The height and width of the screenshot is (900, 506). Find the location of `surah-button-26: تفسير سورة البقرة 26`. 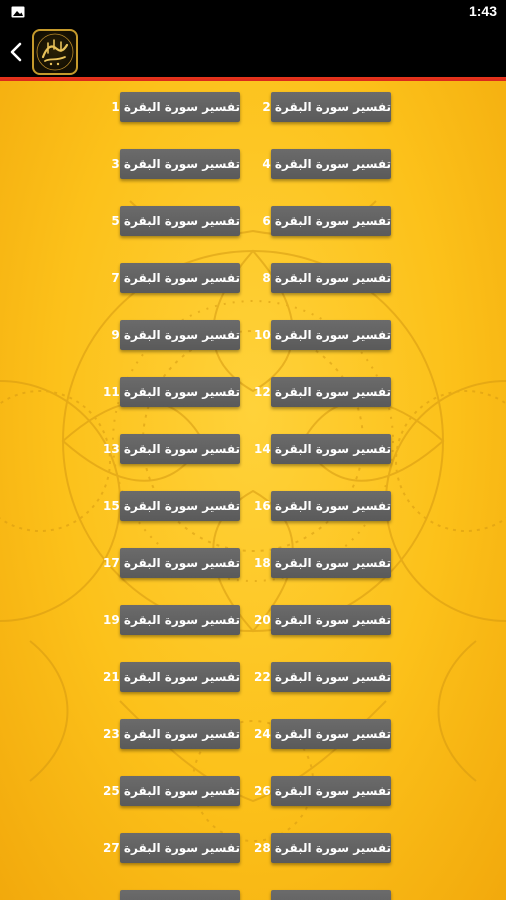

surah-button-26: تفسير سورة البقرة 26 is located at coordinates (322, 791).